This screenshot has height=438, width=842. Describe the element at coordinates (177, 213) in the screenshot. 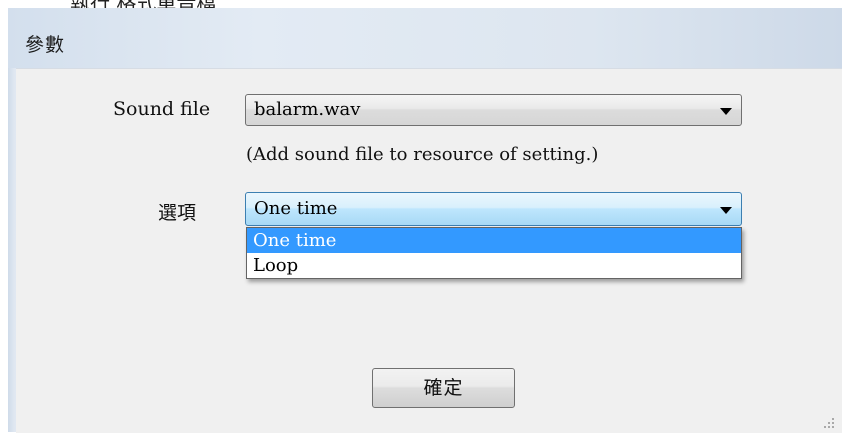

I see `option-label: 選項` at that location.